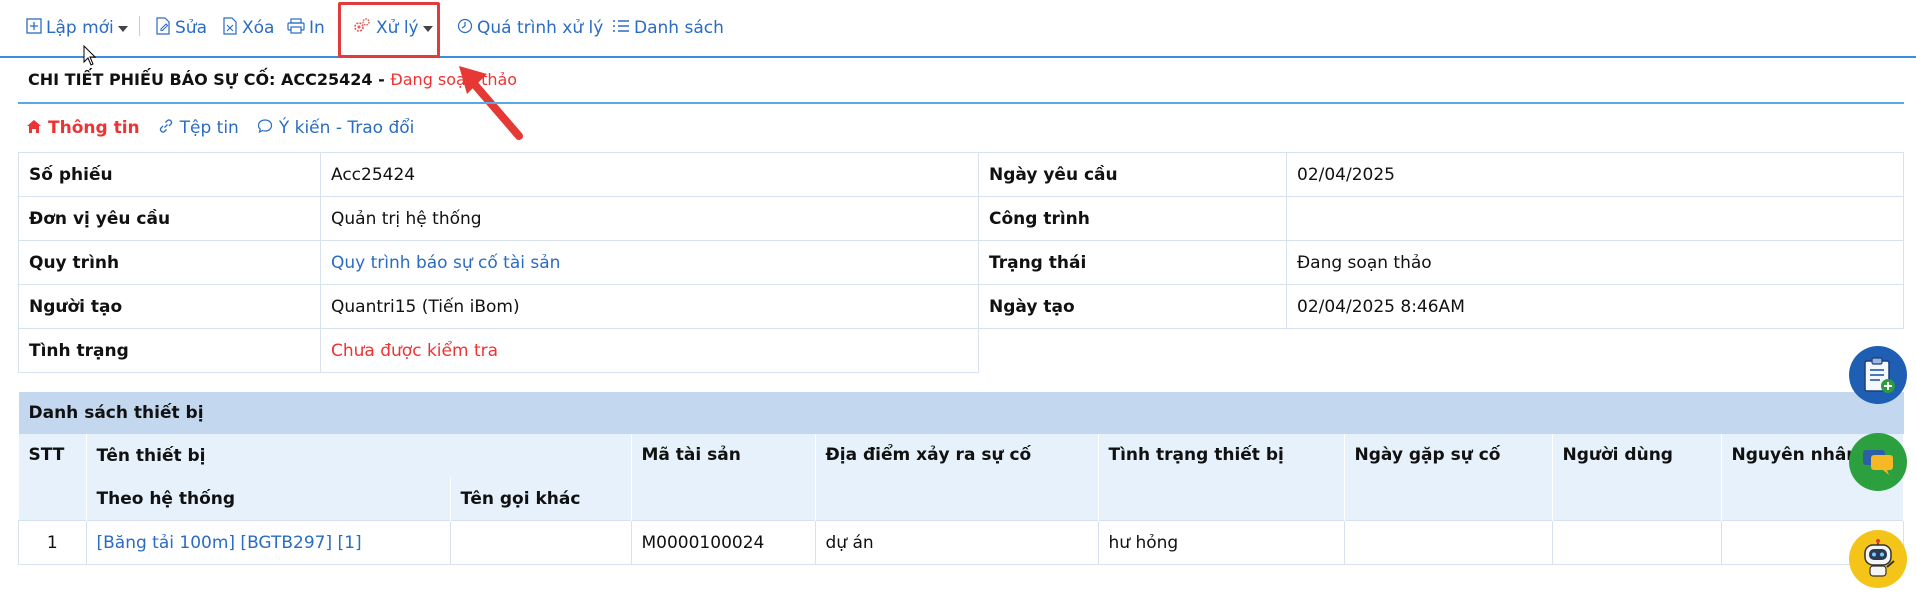 The height and width of the screenshot is (615, 1916). Describe the element at coordinates (956, 542) in the screenshot. I see `cell-location: dự án` at that location.